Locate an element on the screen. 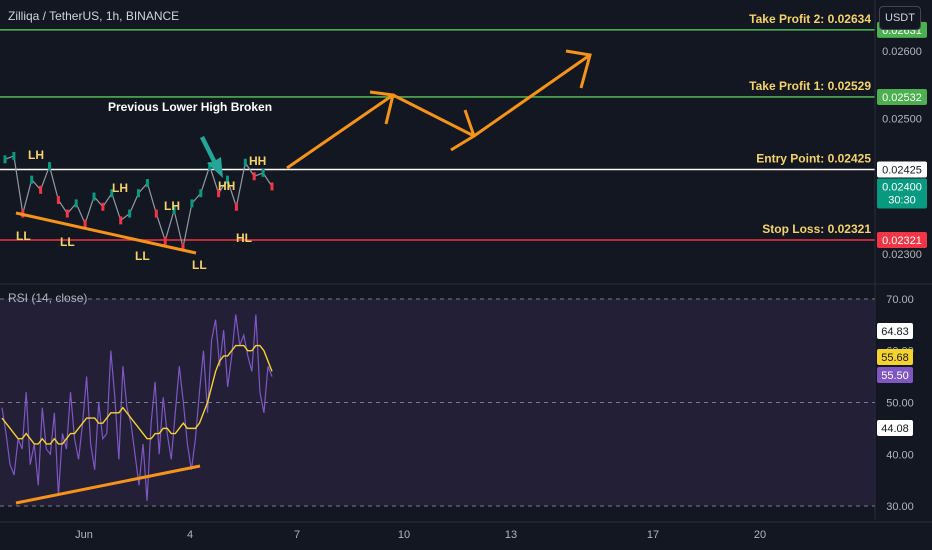  annotation-label: HL is located at coordinates (244, 238).